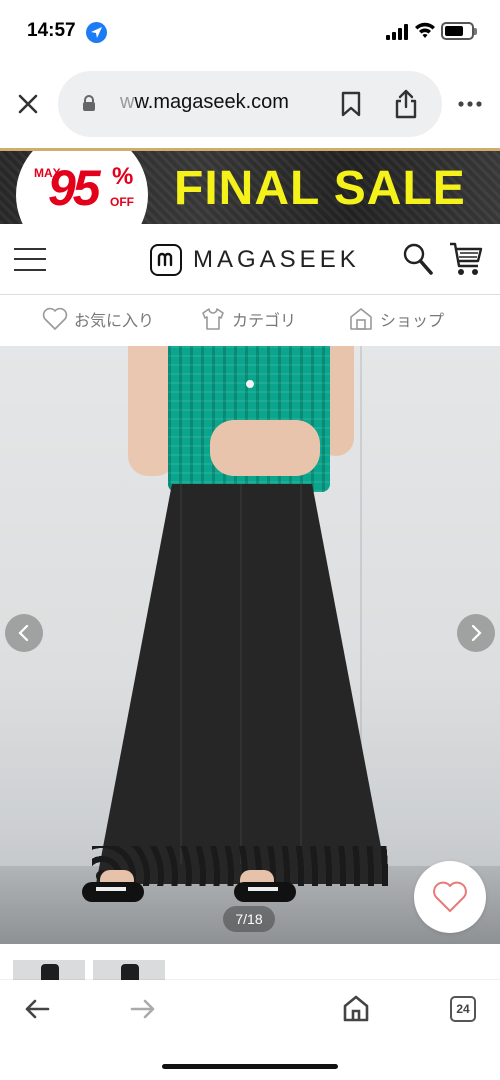 The image size is (500, 1080). What do you see at coordinates (356, 1008) in the screenshot?
I see `home-icon` at bounding box center [356, 1008].